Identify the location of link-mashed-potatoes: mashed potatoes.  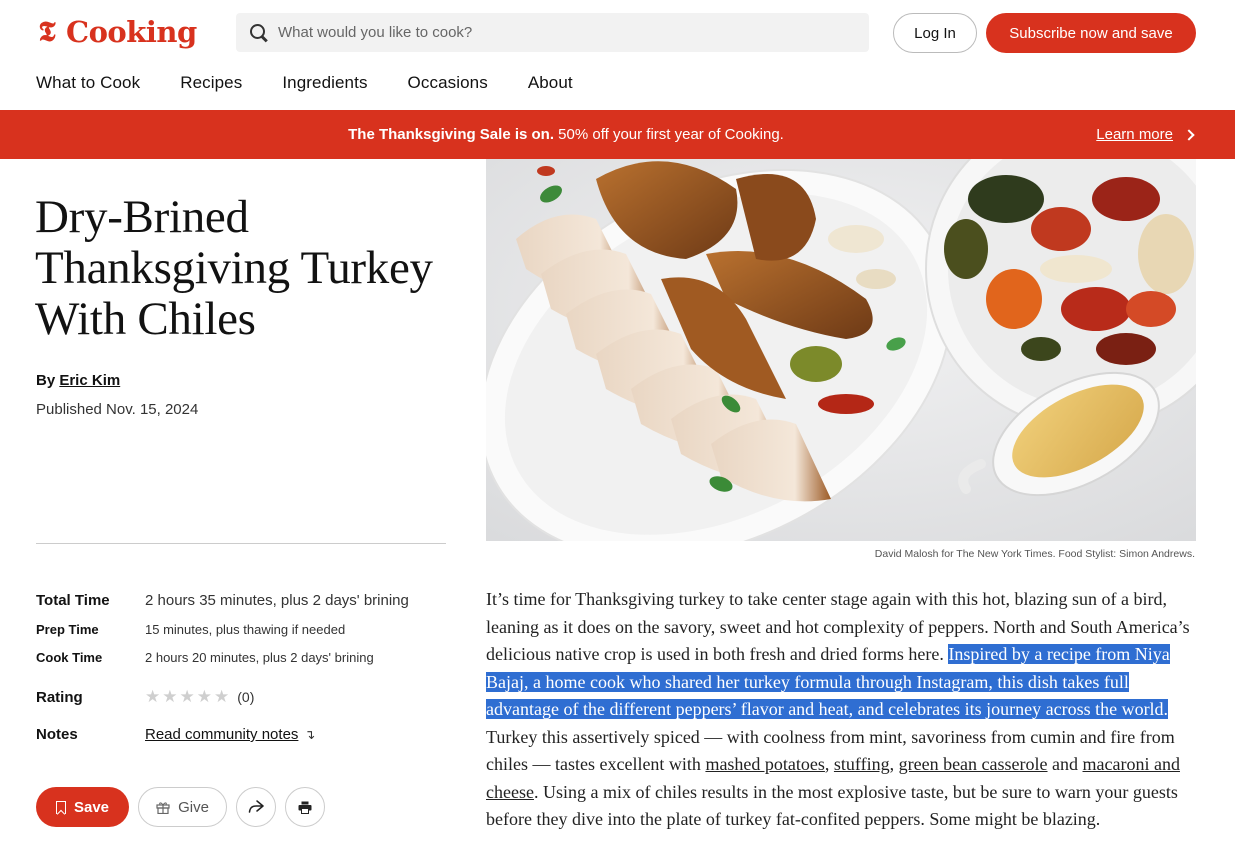
(764, 764).